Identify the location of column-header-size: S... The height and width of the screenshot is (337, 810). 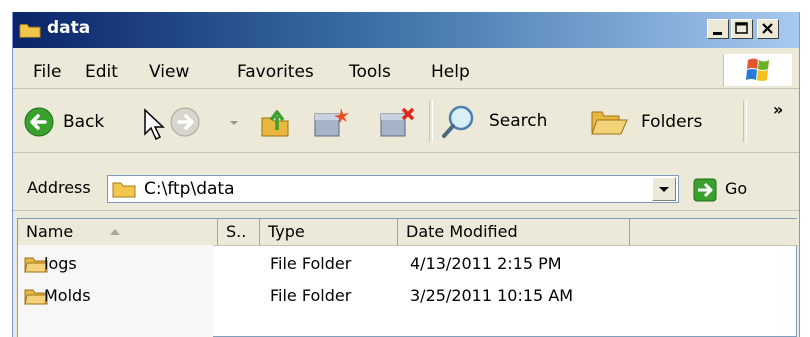
(239, 232).